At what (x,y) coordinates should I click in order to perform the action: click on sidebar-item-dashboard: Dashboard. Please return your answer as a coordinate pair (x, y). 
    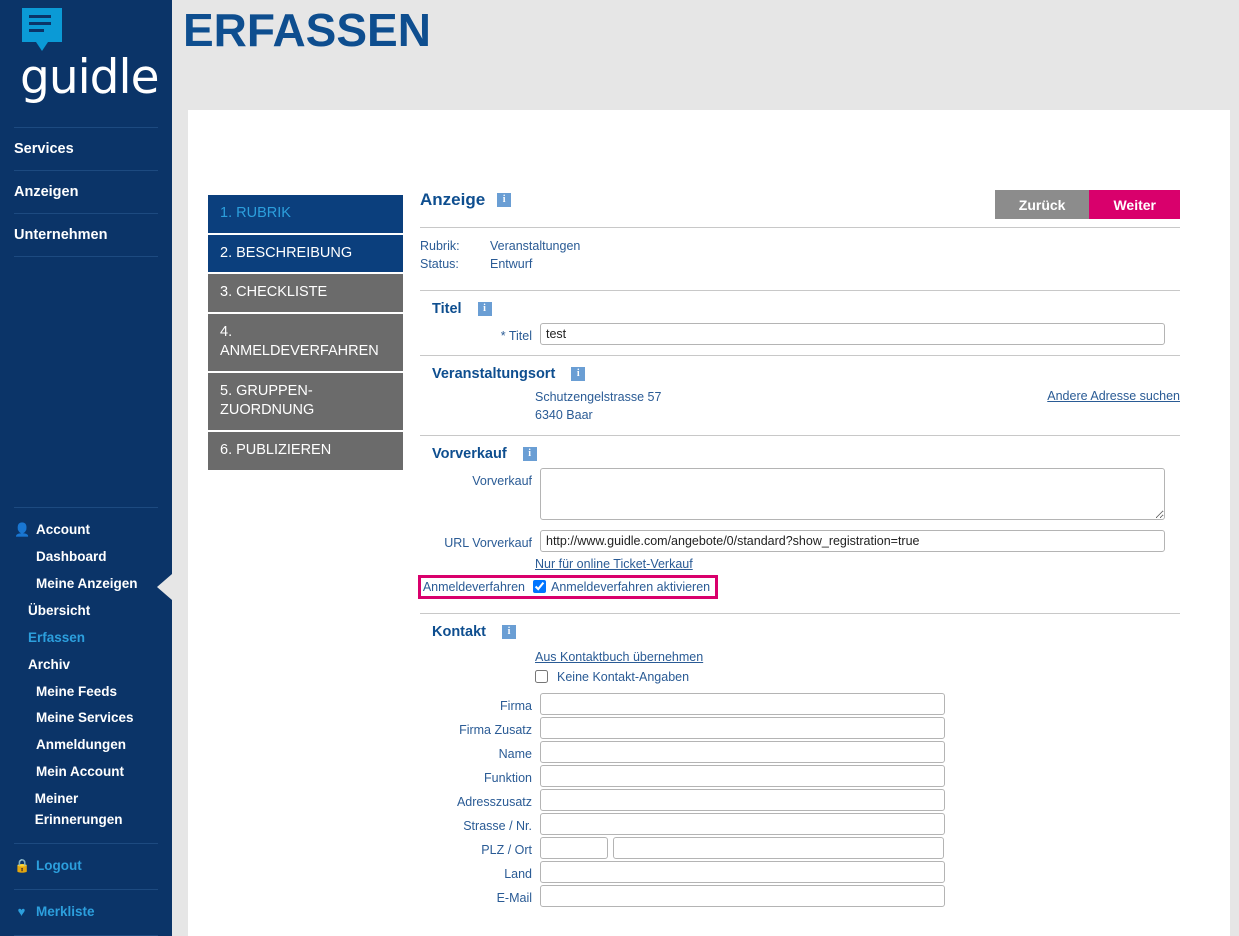
    Looking at the image, I should click on (86, 557).